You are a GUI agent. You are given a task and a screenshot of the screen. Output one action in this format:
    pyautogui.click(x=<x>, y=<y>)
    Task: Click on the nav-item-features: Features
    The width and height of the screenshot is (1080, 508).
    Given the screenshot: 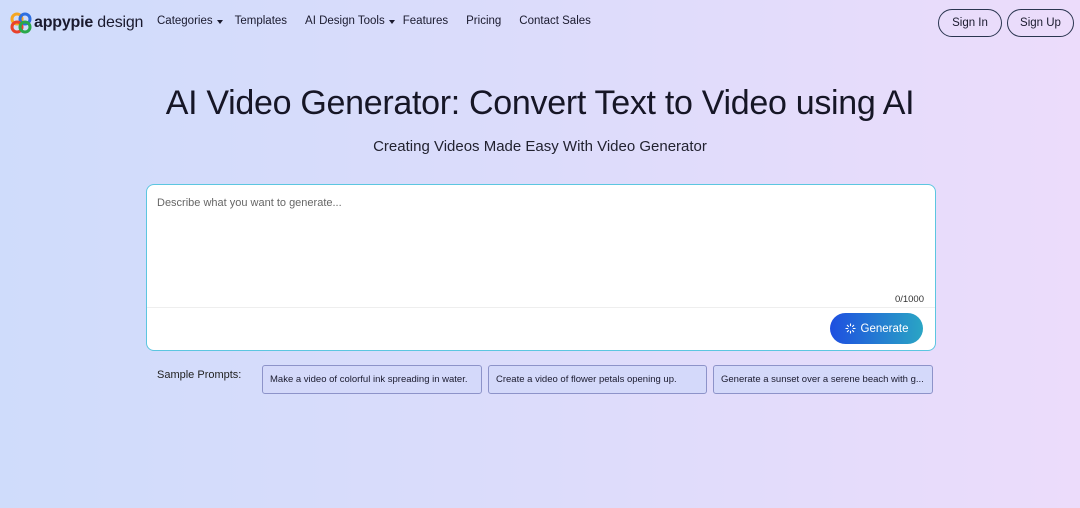 What is the action you would take?
    pyautogui.click(x=425, y=21)
    